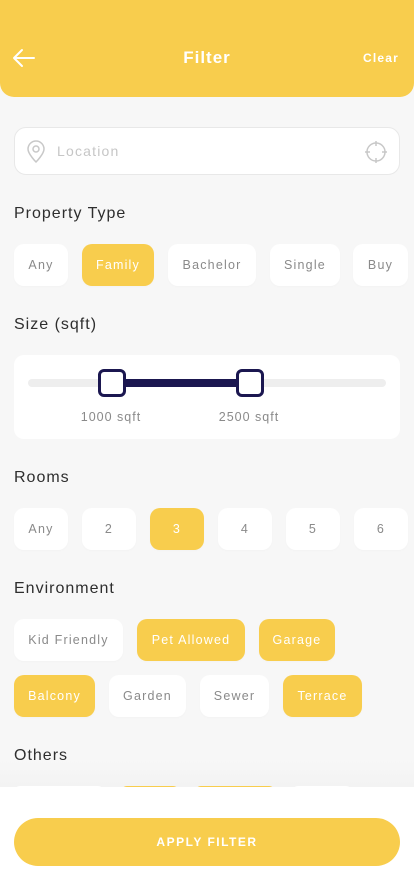  I want to click on rooms-chip-4: 4, so click(245, 529).